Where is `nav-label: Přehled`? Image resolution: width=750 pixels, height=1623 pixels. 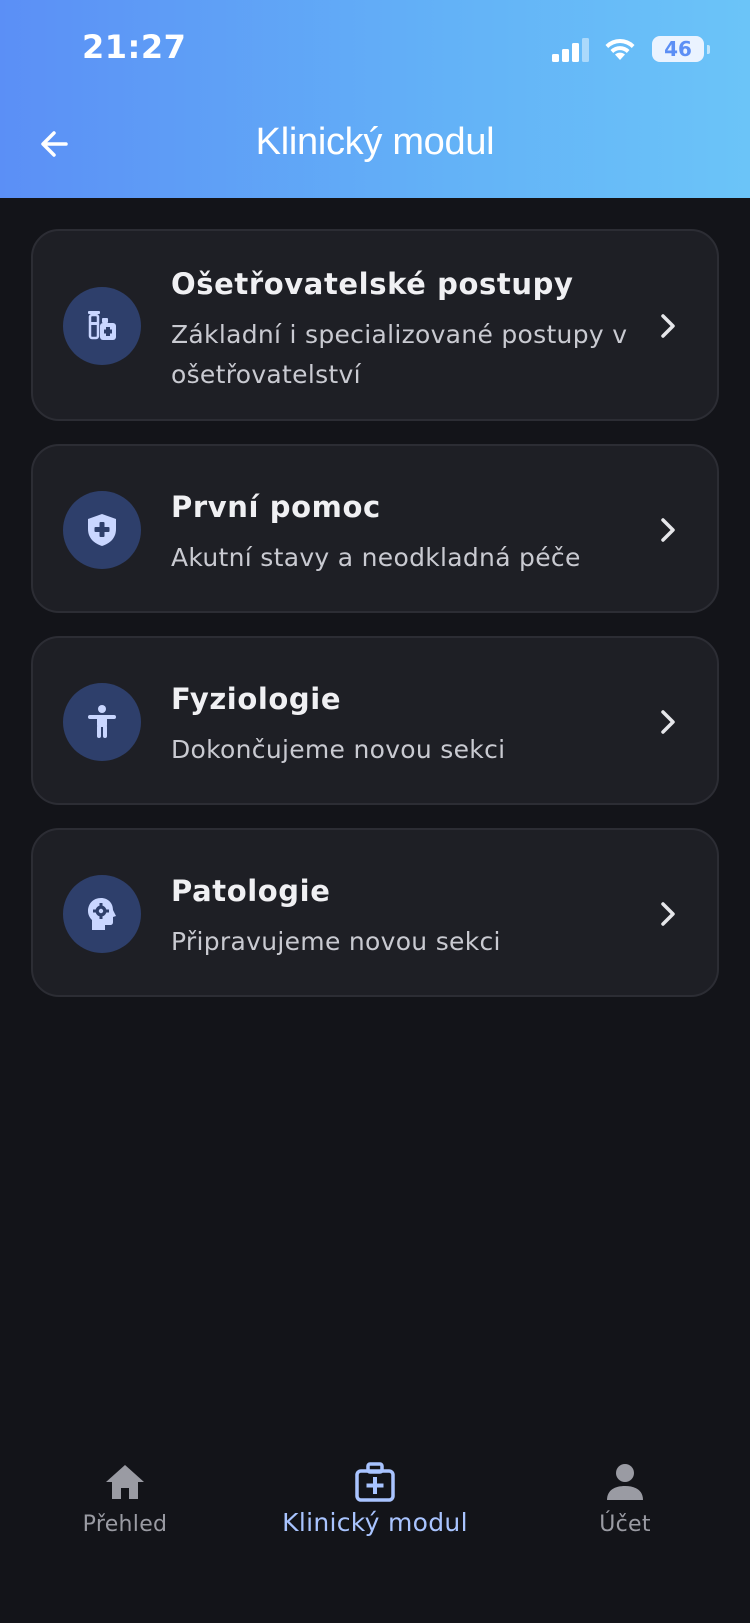
nav-label: Přehled is located at coordinates (125, 1524).